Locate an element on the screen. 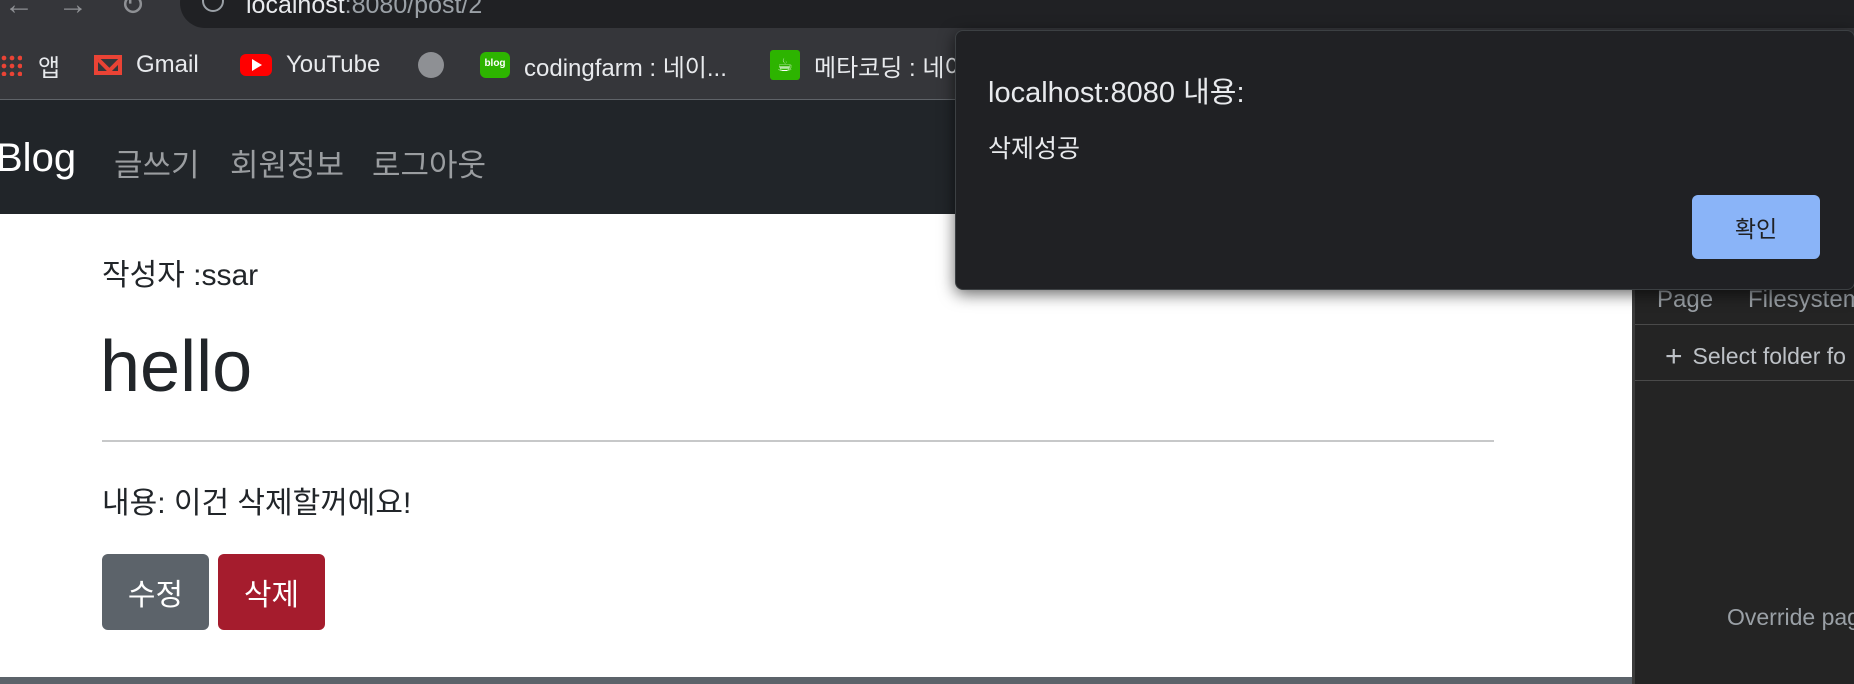  post-content: 내용: 이건 삭제할꺼에요! is located at coordinates (257, 503).